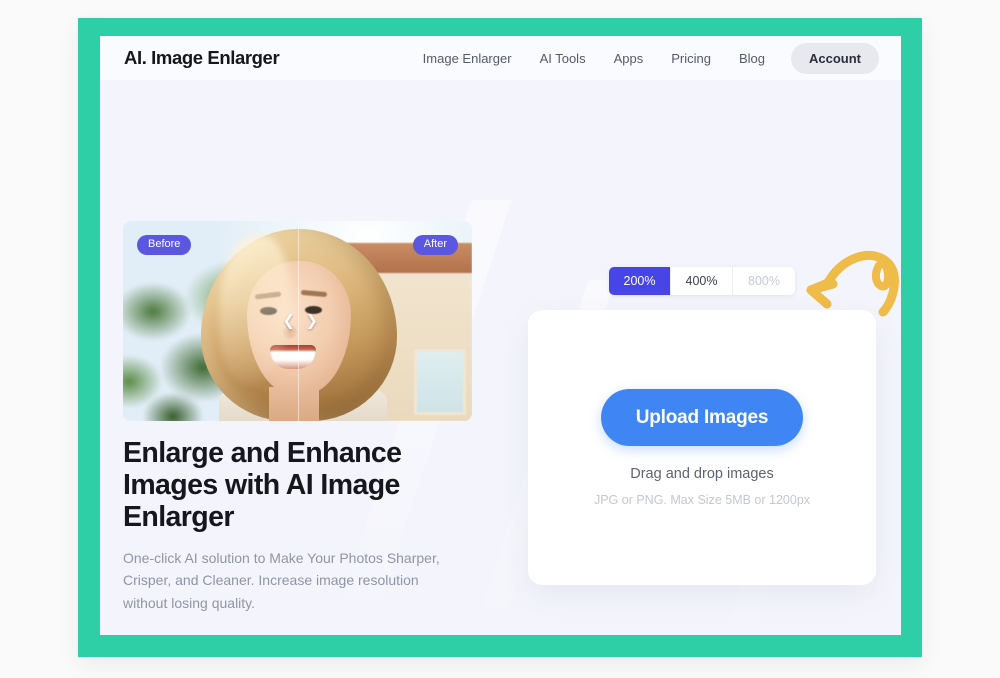 Image resolution: width=1000 pixels, height=678 pixels. Describe the element at coordinates (640, 281) in the screenshot. I see `scale-tab-200: 200%` at that location.